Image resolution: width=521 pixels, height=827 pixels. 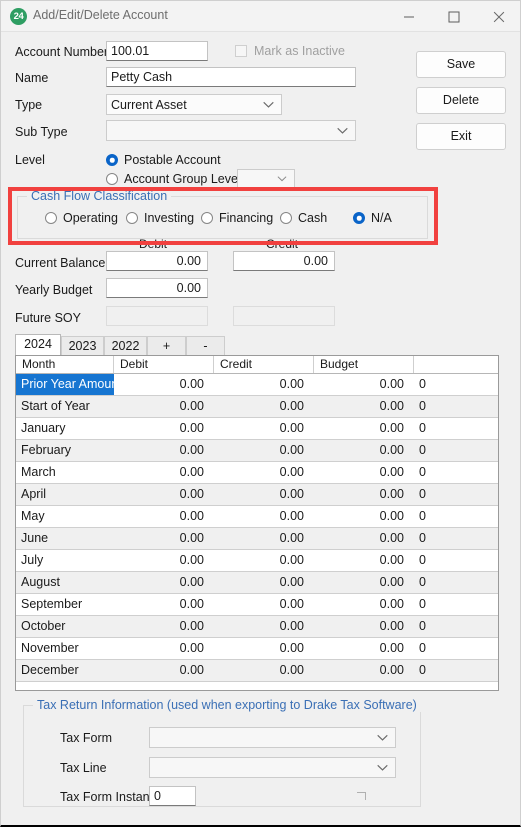 What do you see at coordinates (65, 450) in the screenshot?
I see `cell-month: February` at bounding box center [65, 450].